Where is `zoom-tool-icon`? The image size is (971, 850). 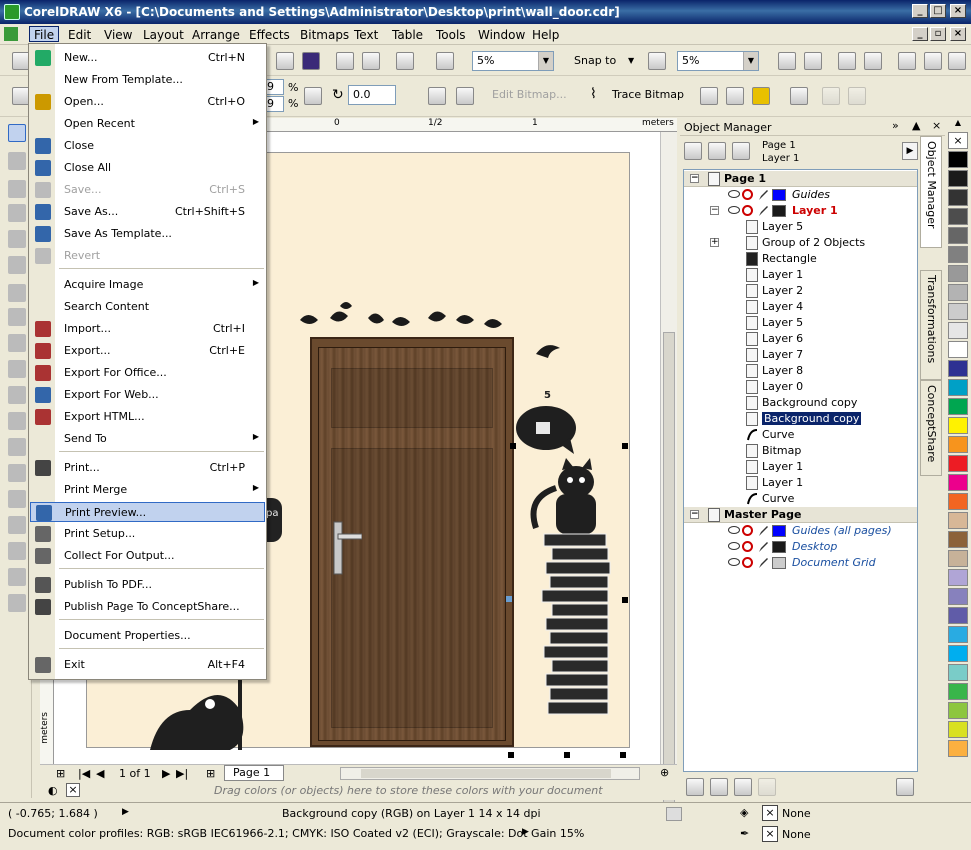 zoom-tool-icon is located at coordinates (17, 213).